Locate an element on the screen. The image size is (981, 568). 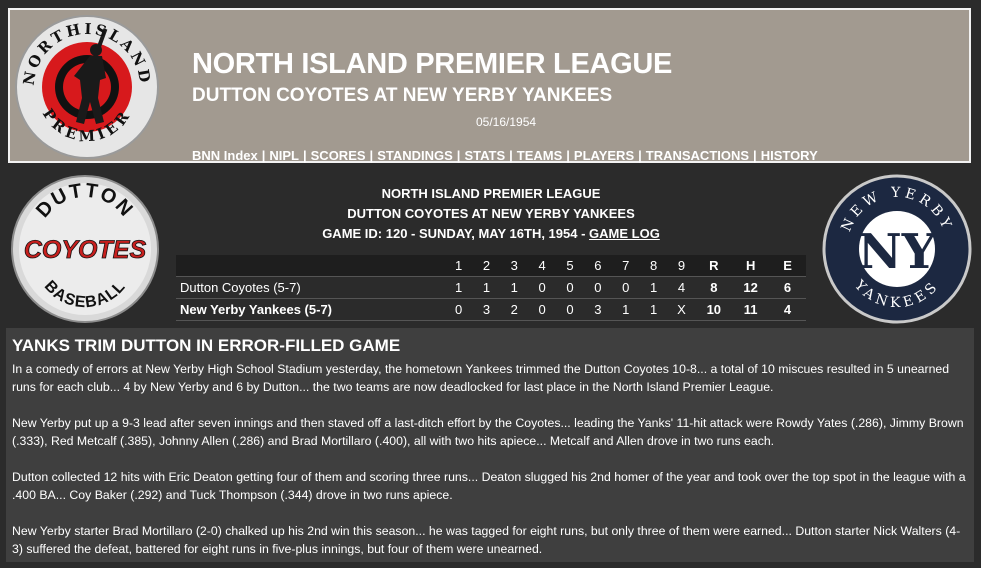
dutton-coyotes-logo: DUTTON COYOTES BASEBALL is located at coordinates (85, 249).